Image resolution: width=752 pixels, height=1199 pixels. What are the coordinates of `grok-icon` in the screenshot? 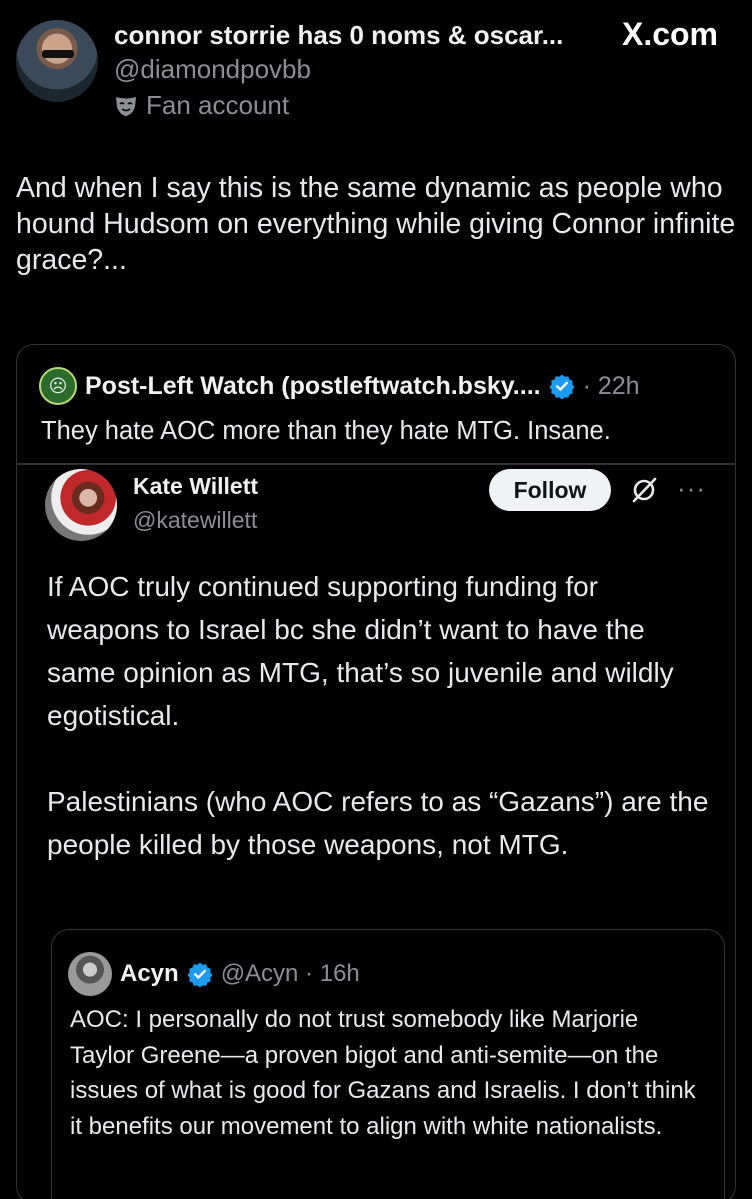 It's located at (644, 490).